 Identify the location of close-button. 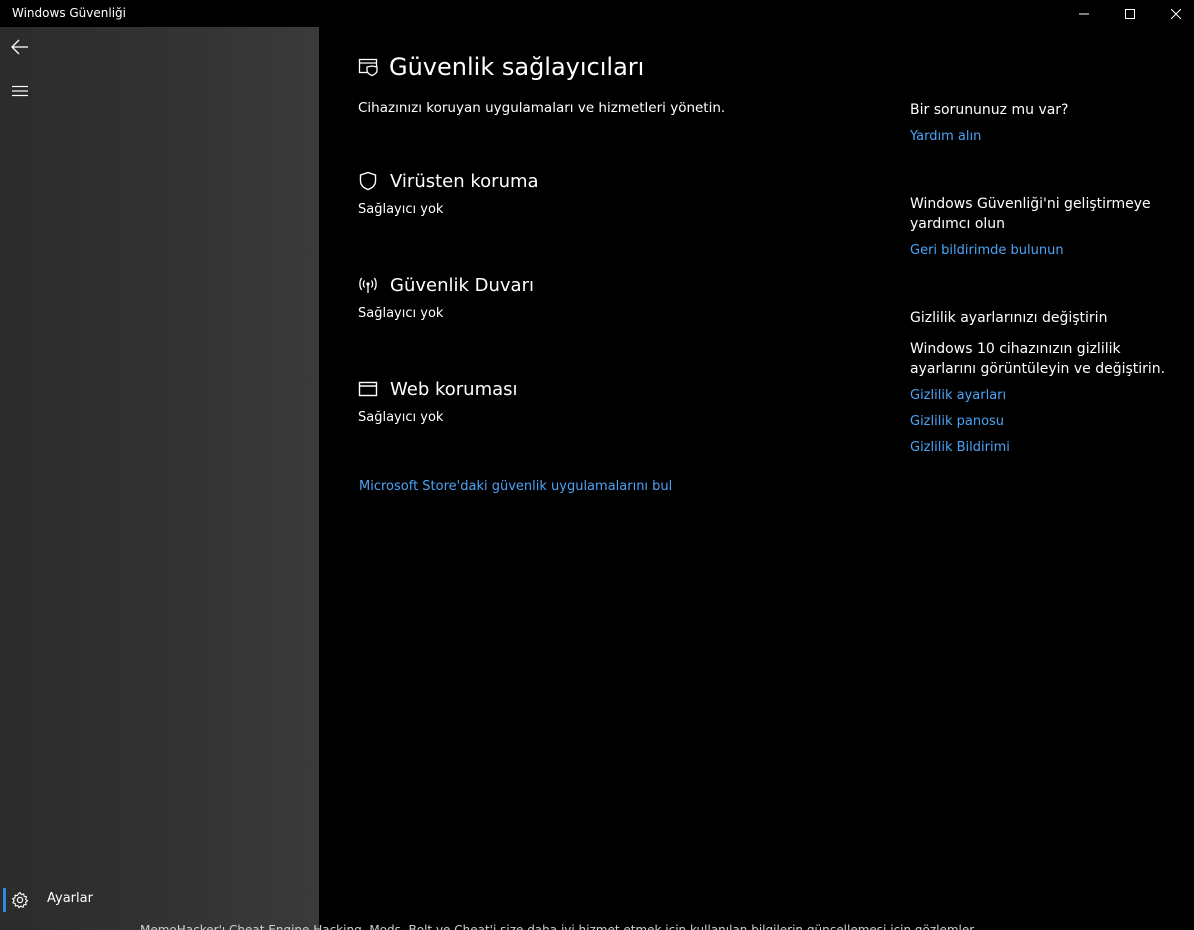
(1173, 13).